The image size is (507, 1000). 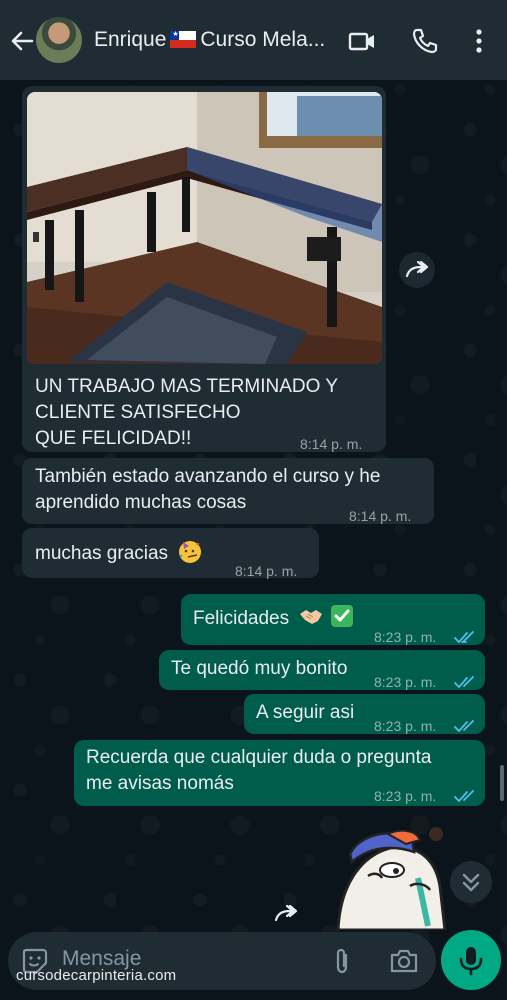 I want to click on contact-name: Enrique, so click(x=130, y=39).